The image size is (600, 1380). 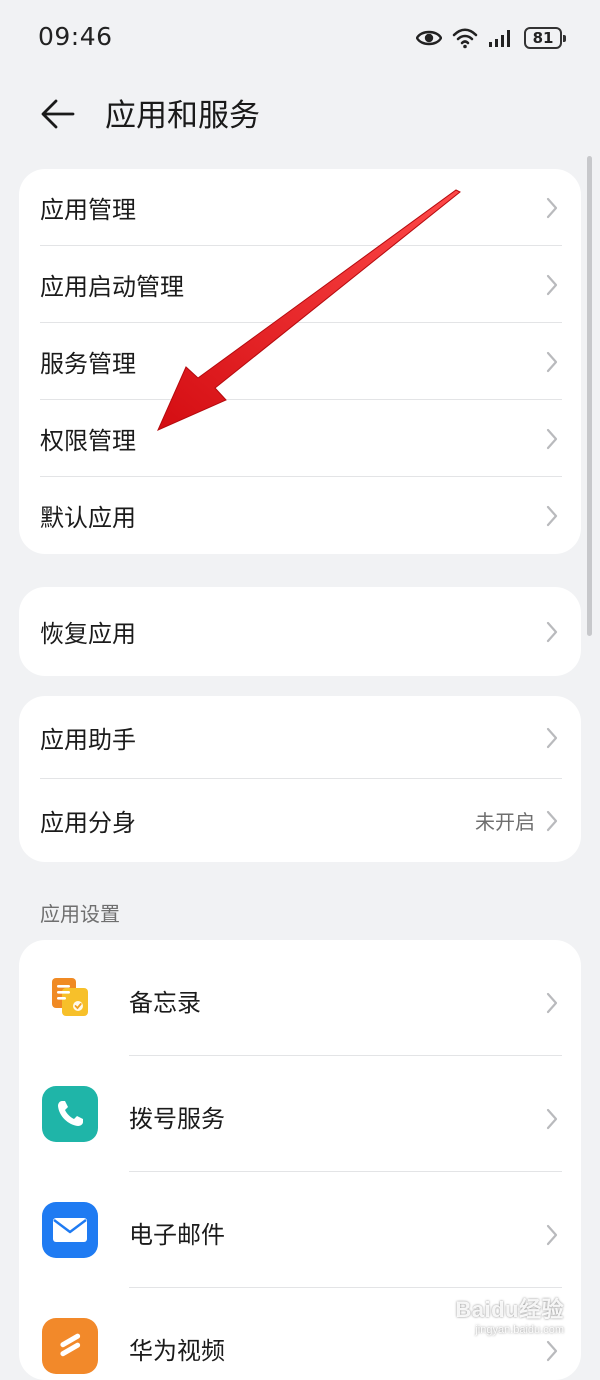 I want to click on menu-item-label: 恢复应用, so click(x=88, y=634).